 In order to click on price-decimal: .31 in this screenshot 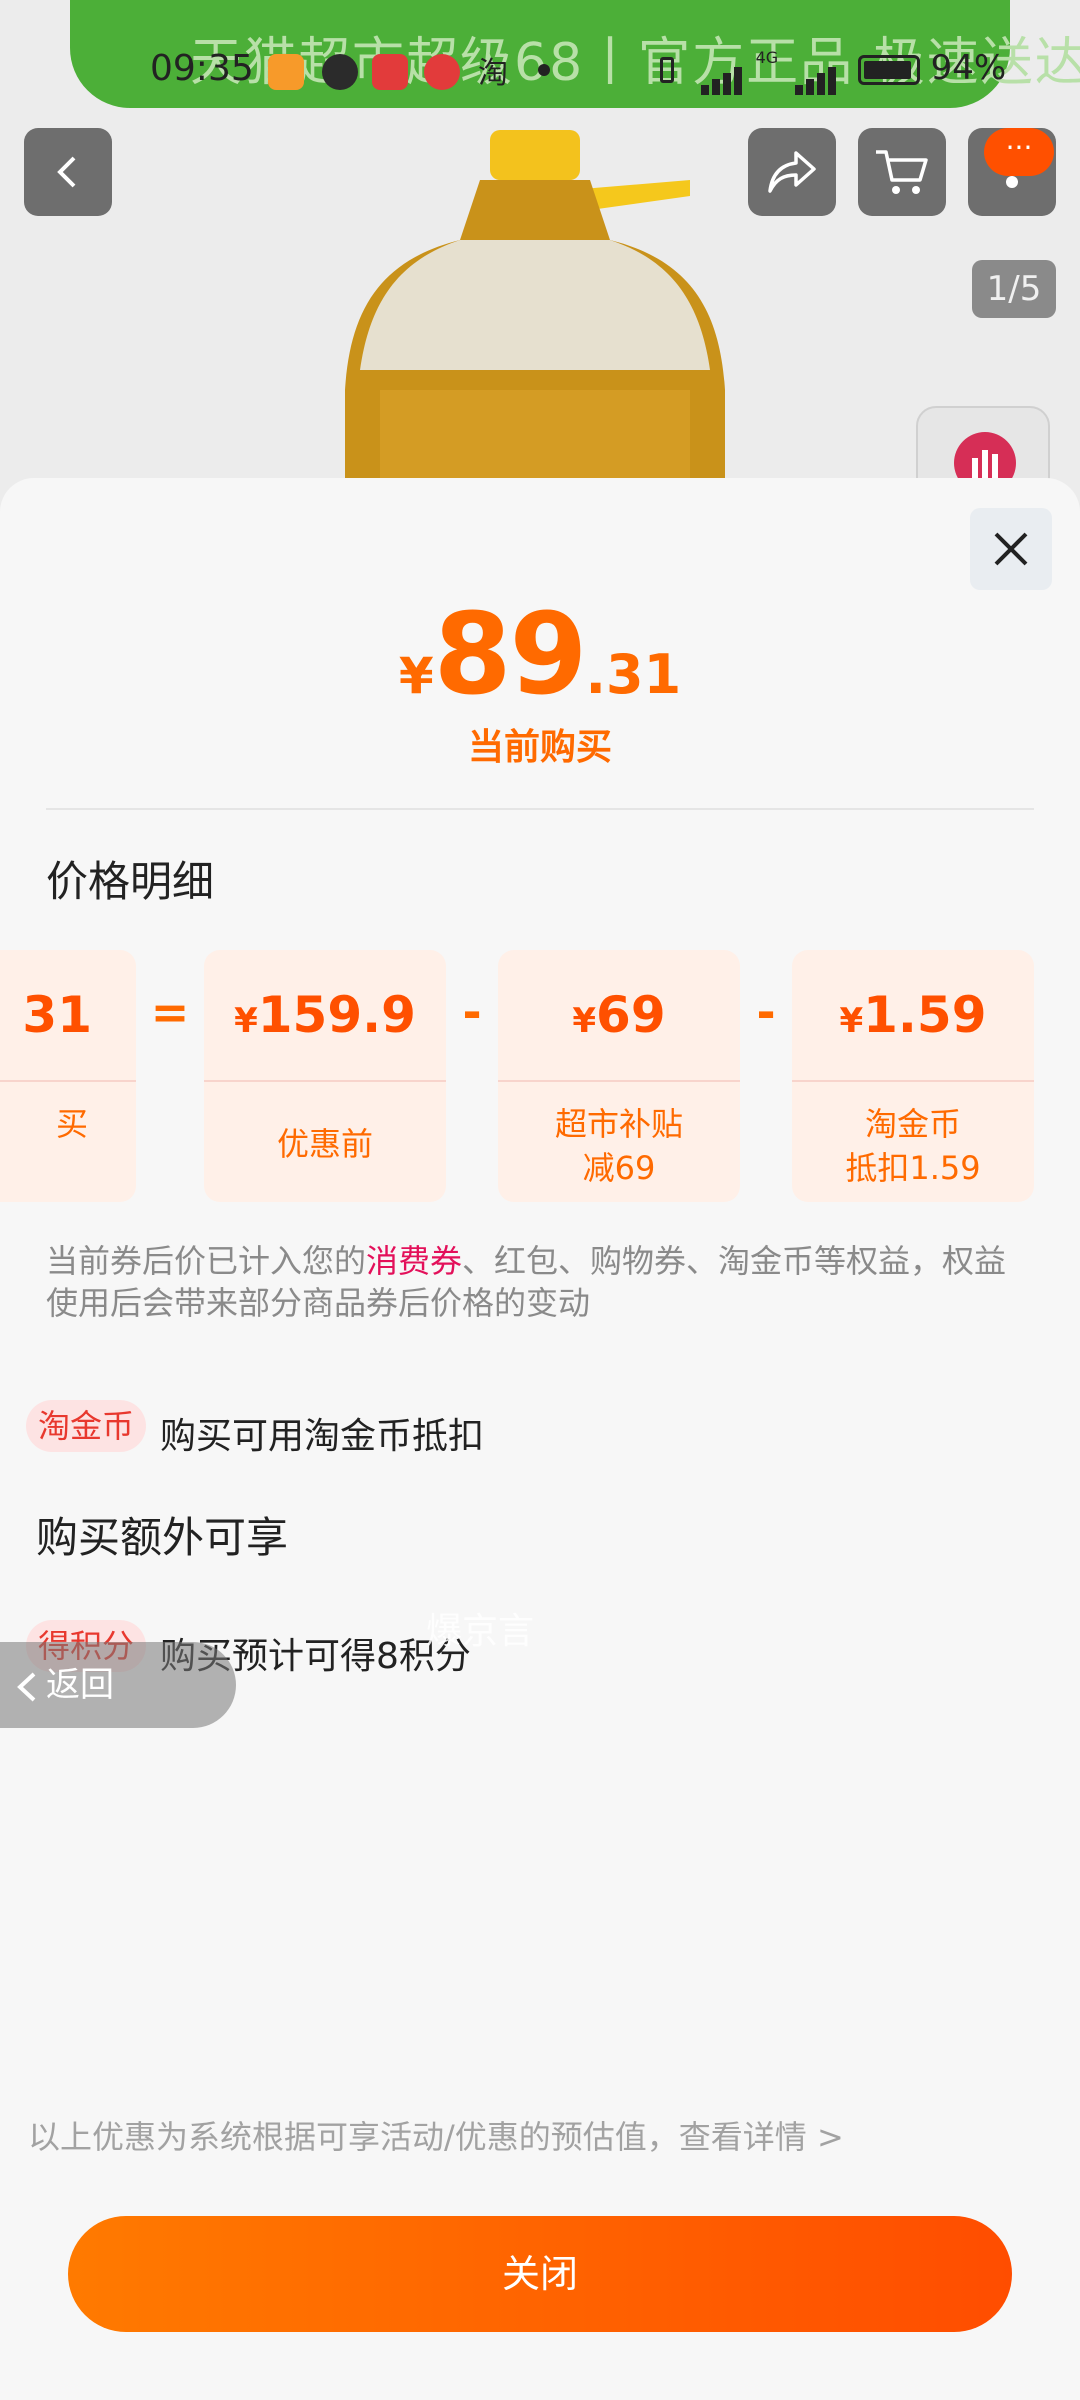, I will do `click(633, 674)`.